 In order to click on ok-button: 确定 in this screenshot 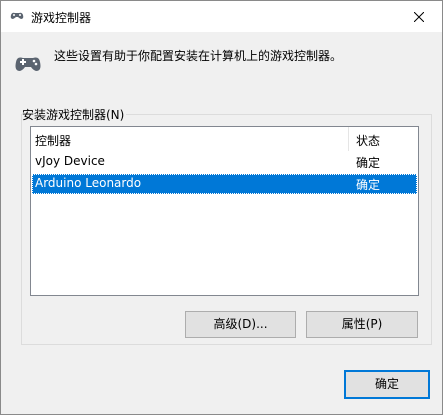, I will do `click(387, 384)`.